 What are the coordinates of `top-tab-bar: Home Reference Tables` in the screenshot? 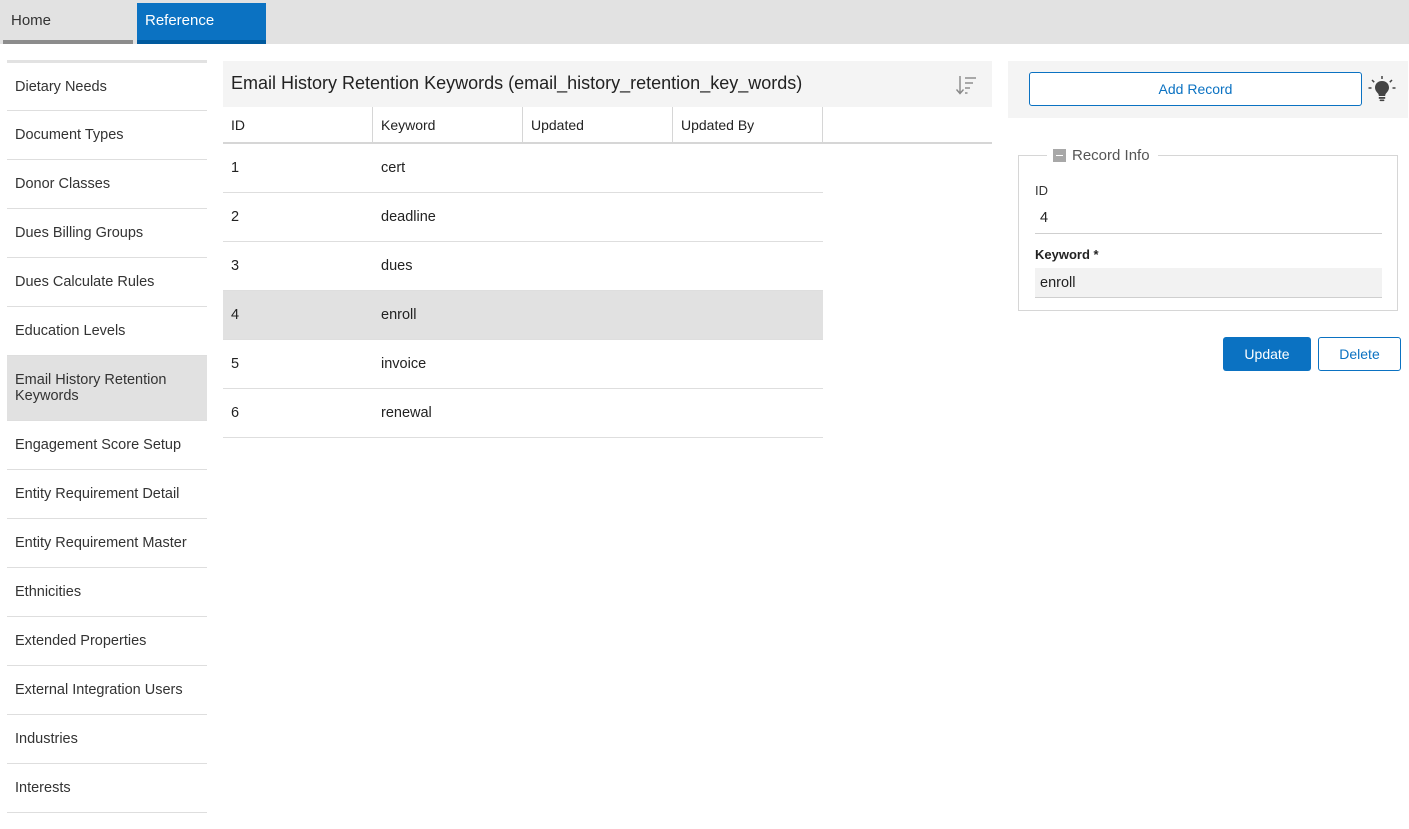 It's located at (704, 32).